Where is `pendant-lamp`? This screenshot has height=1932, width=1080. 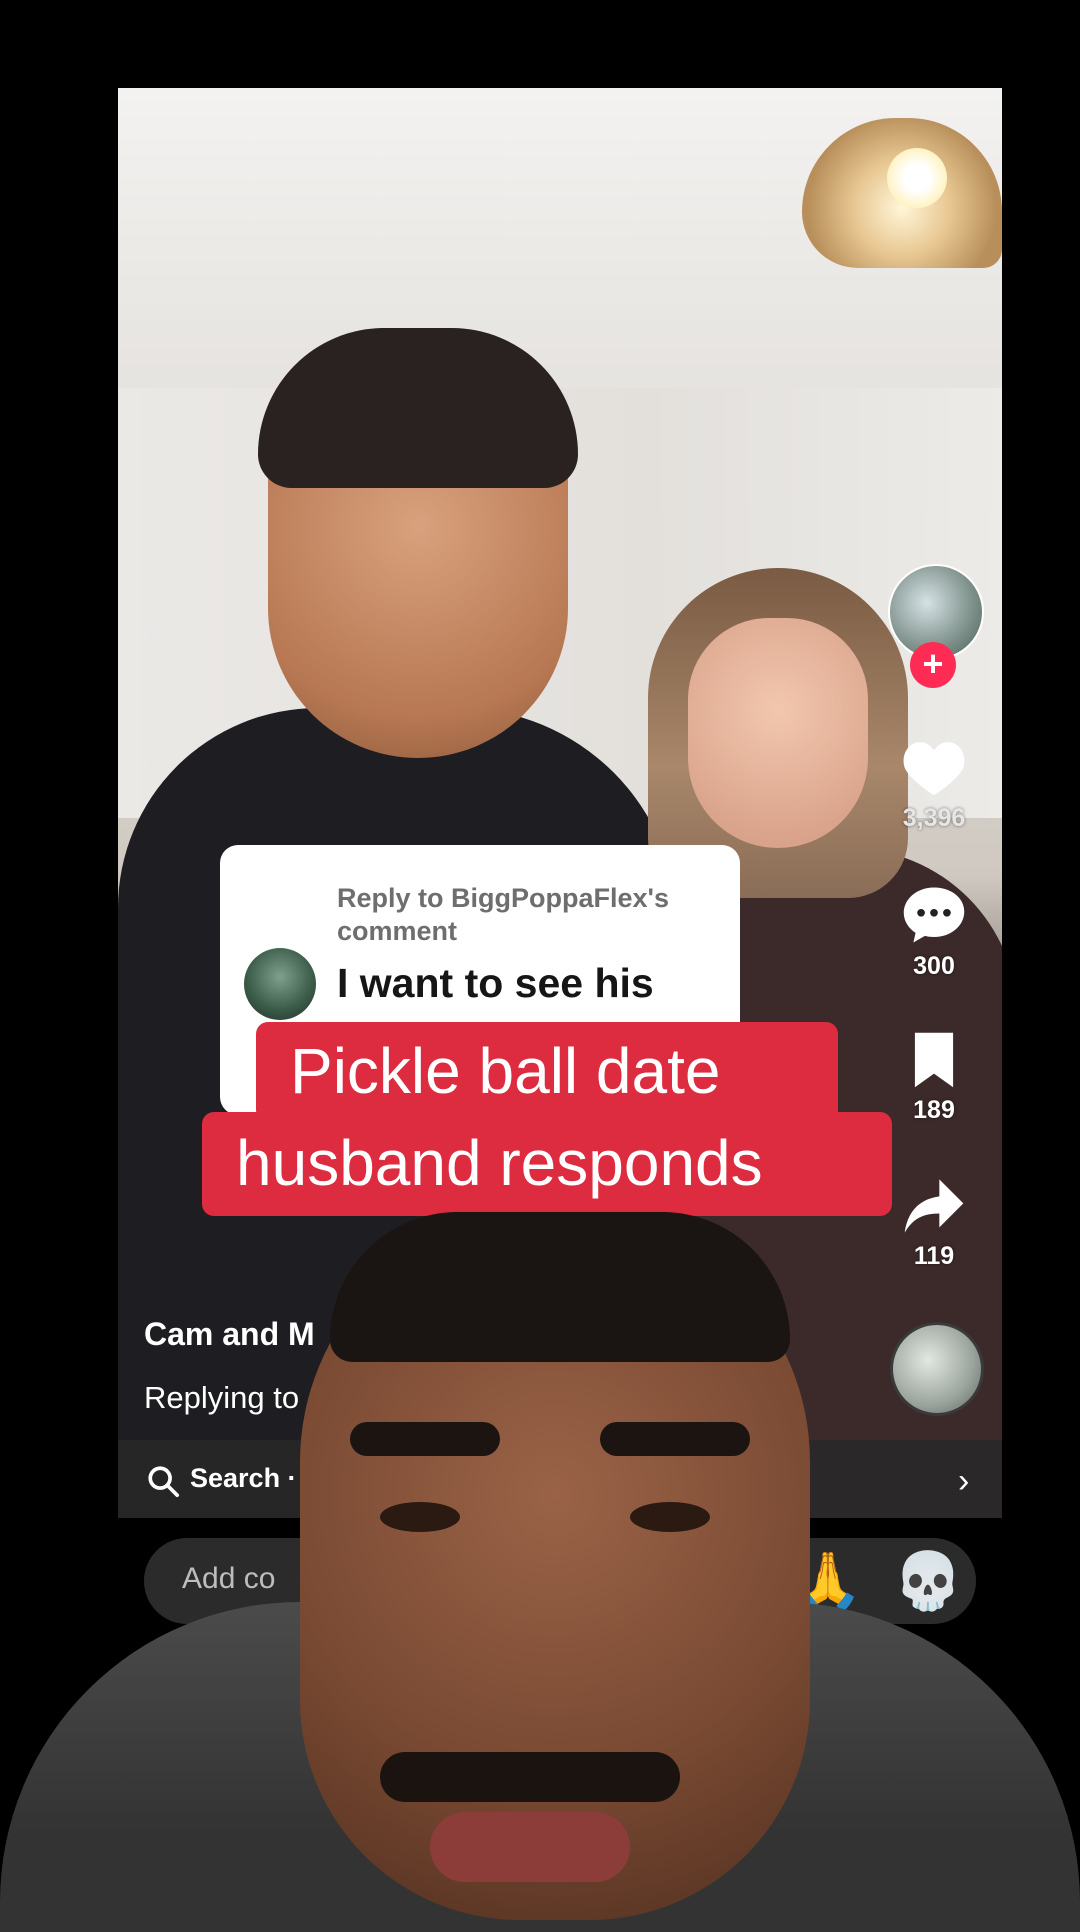
pendant-lamp is located at coordinates (897, 183).